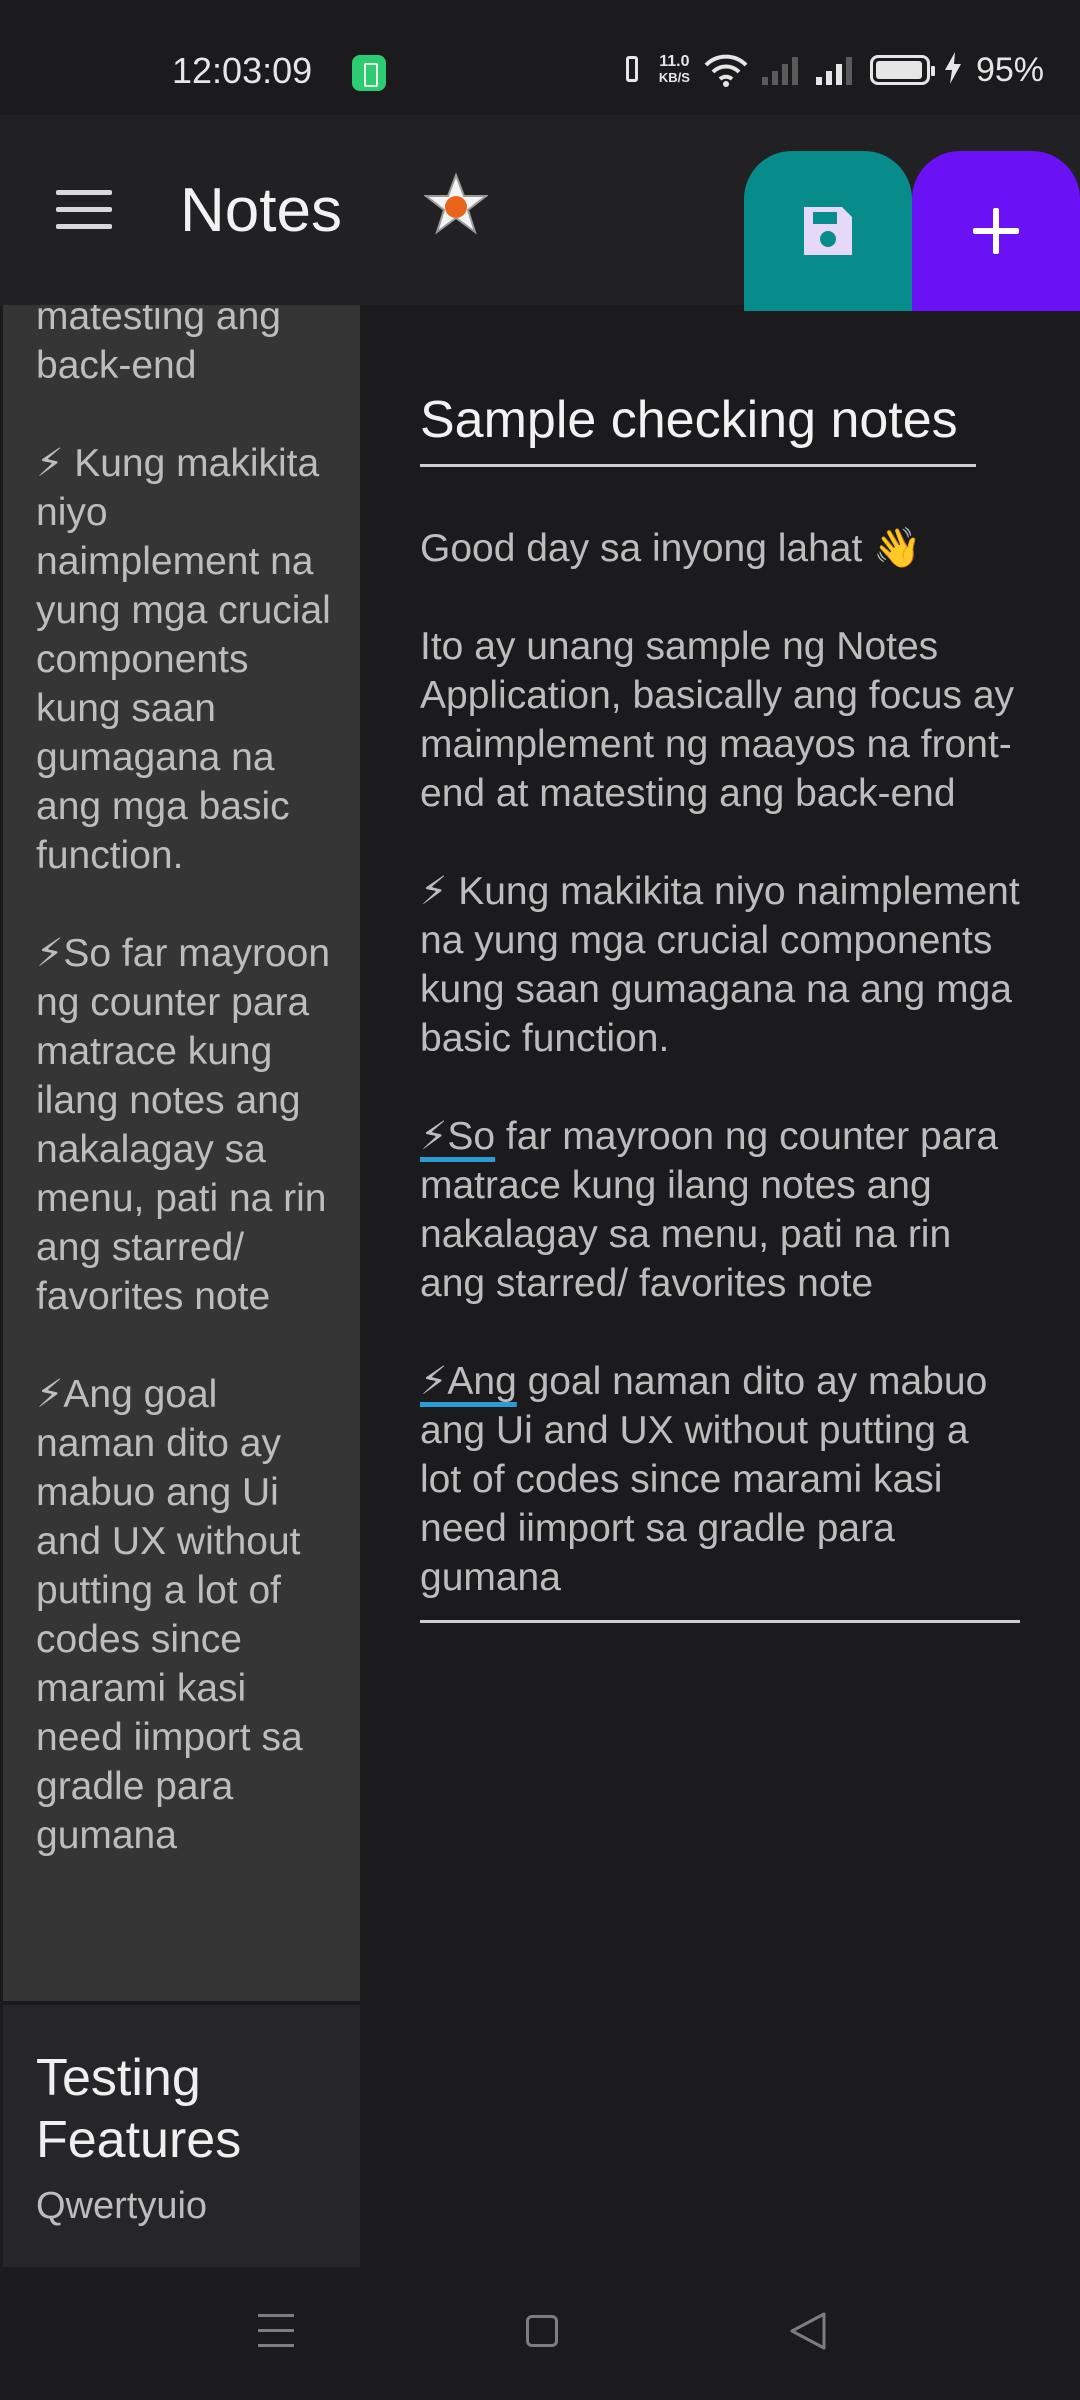 The height and width of the screenshot is (2400, 1080). Describe the element at coordinates (456, 204) in the screenshot. I see `star-icon` at that location.